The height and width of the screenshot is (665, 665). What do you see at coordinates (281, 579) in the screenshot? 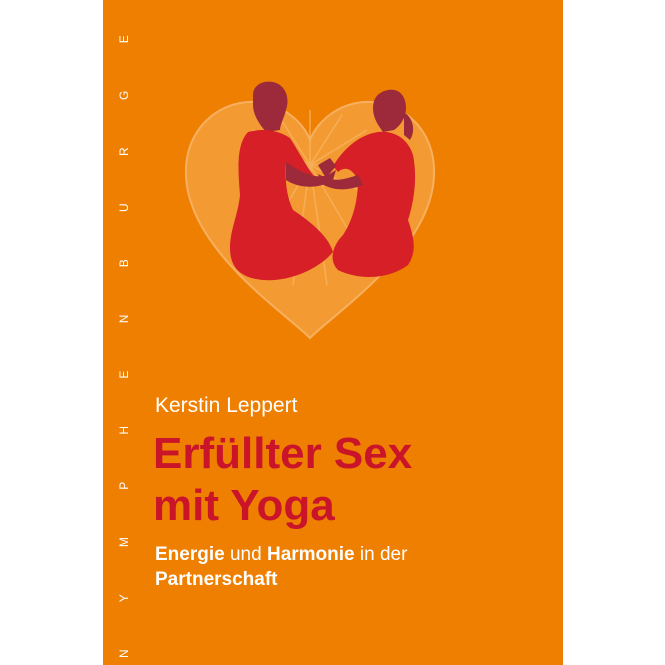
I see `subtitle-line-2: Partnerschaft` at bounding box center [281, 579].